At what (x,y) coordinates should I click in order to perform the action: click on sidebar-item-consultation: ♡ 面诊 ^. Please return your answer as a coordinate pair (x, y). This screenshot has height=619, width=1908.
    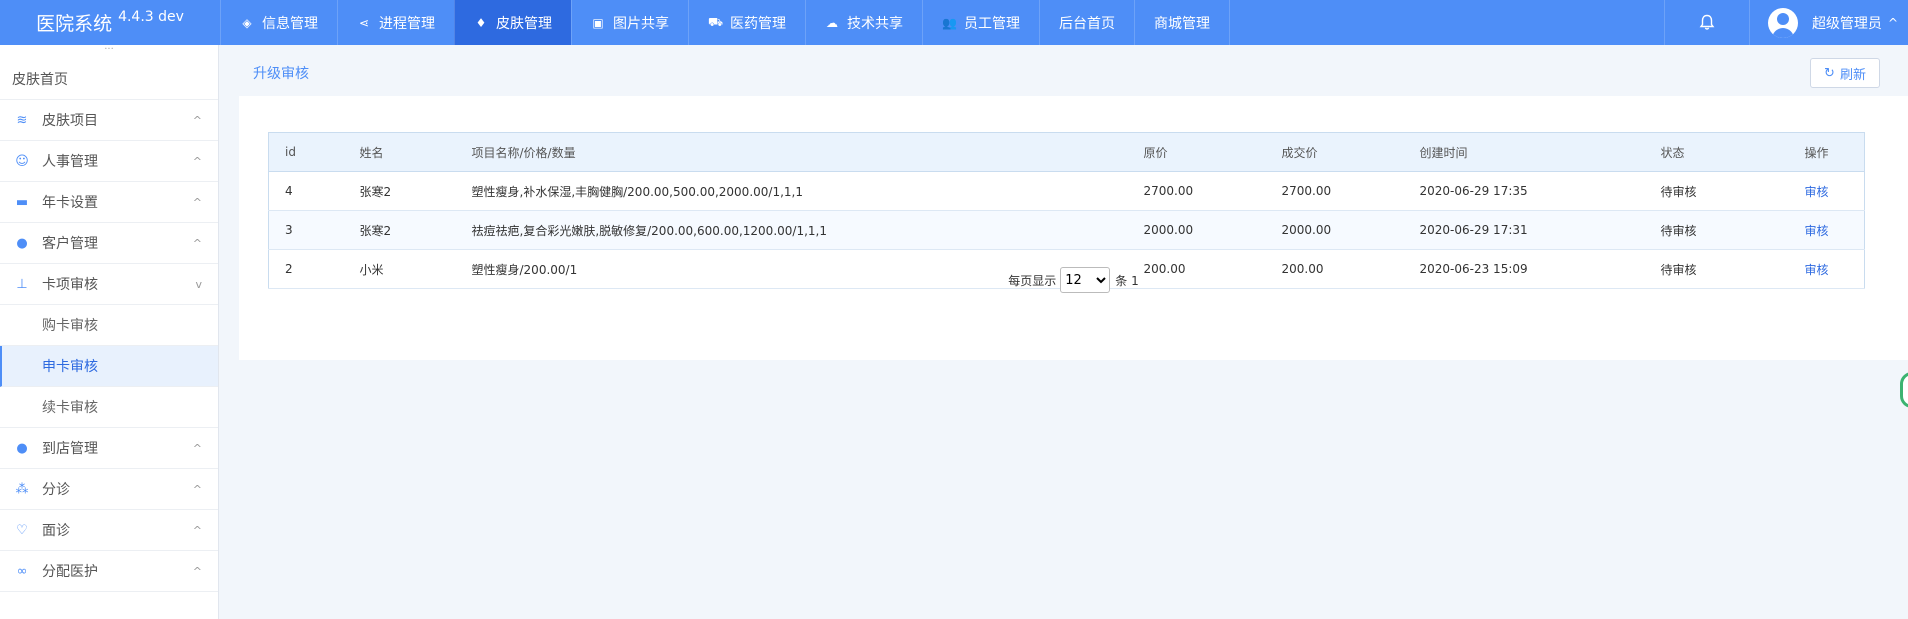
    Looking at the image, I should click on (109, 530).